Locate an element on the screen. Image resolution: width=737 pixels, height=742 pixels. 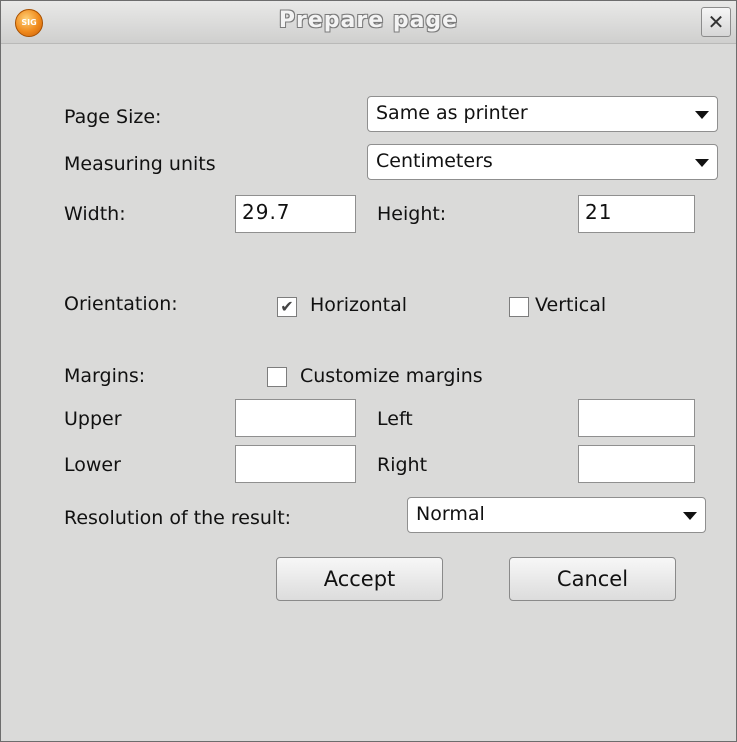
cancel-button: Cancel is located at coordinates (592, 579).